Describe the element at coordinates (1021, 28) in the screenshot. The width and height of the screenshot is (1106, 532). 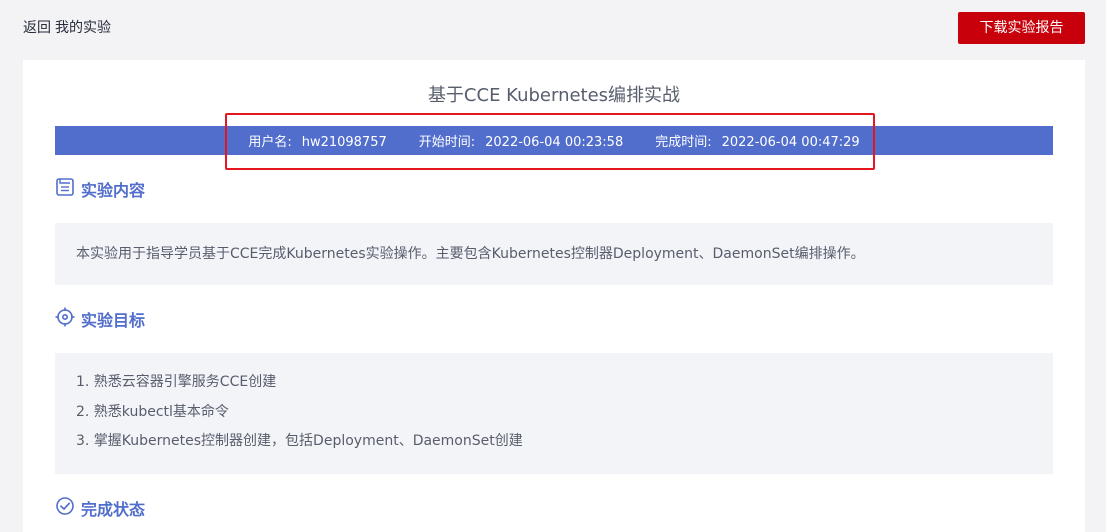
I see `download-report-button: 下载实验报告` at that location.